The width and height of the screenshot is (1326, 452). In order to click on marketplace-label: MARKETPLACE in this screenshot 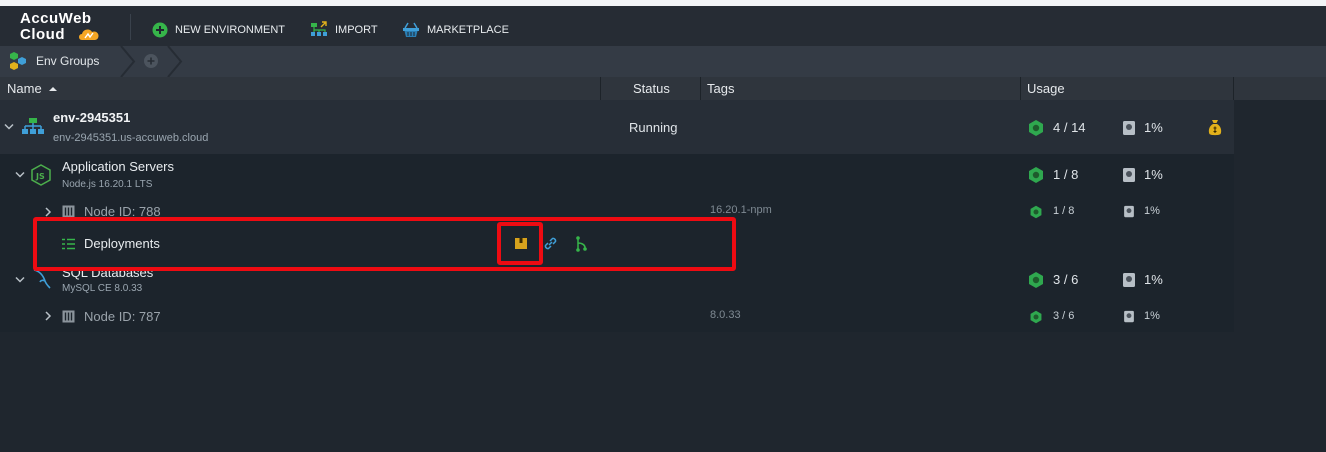, I will do `click(468, 30)`.